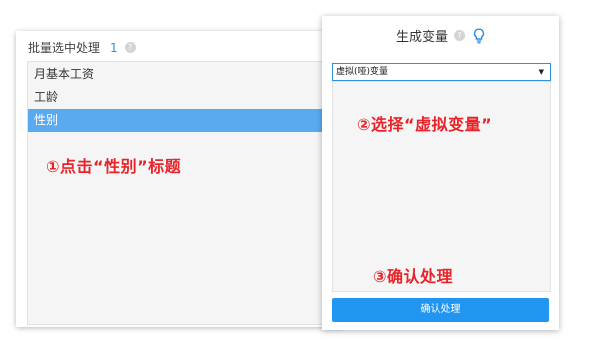 This screenshot has width=592, height=342. What do you see at coordinates (541, 72) in the screenshot?
I see `chevron-down-icon: ▼` at bounding box center [541, 72].